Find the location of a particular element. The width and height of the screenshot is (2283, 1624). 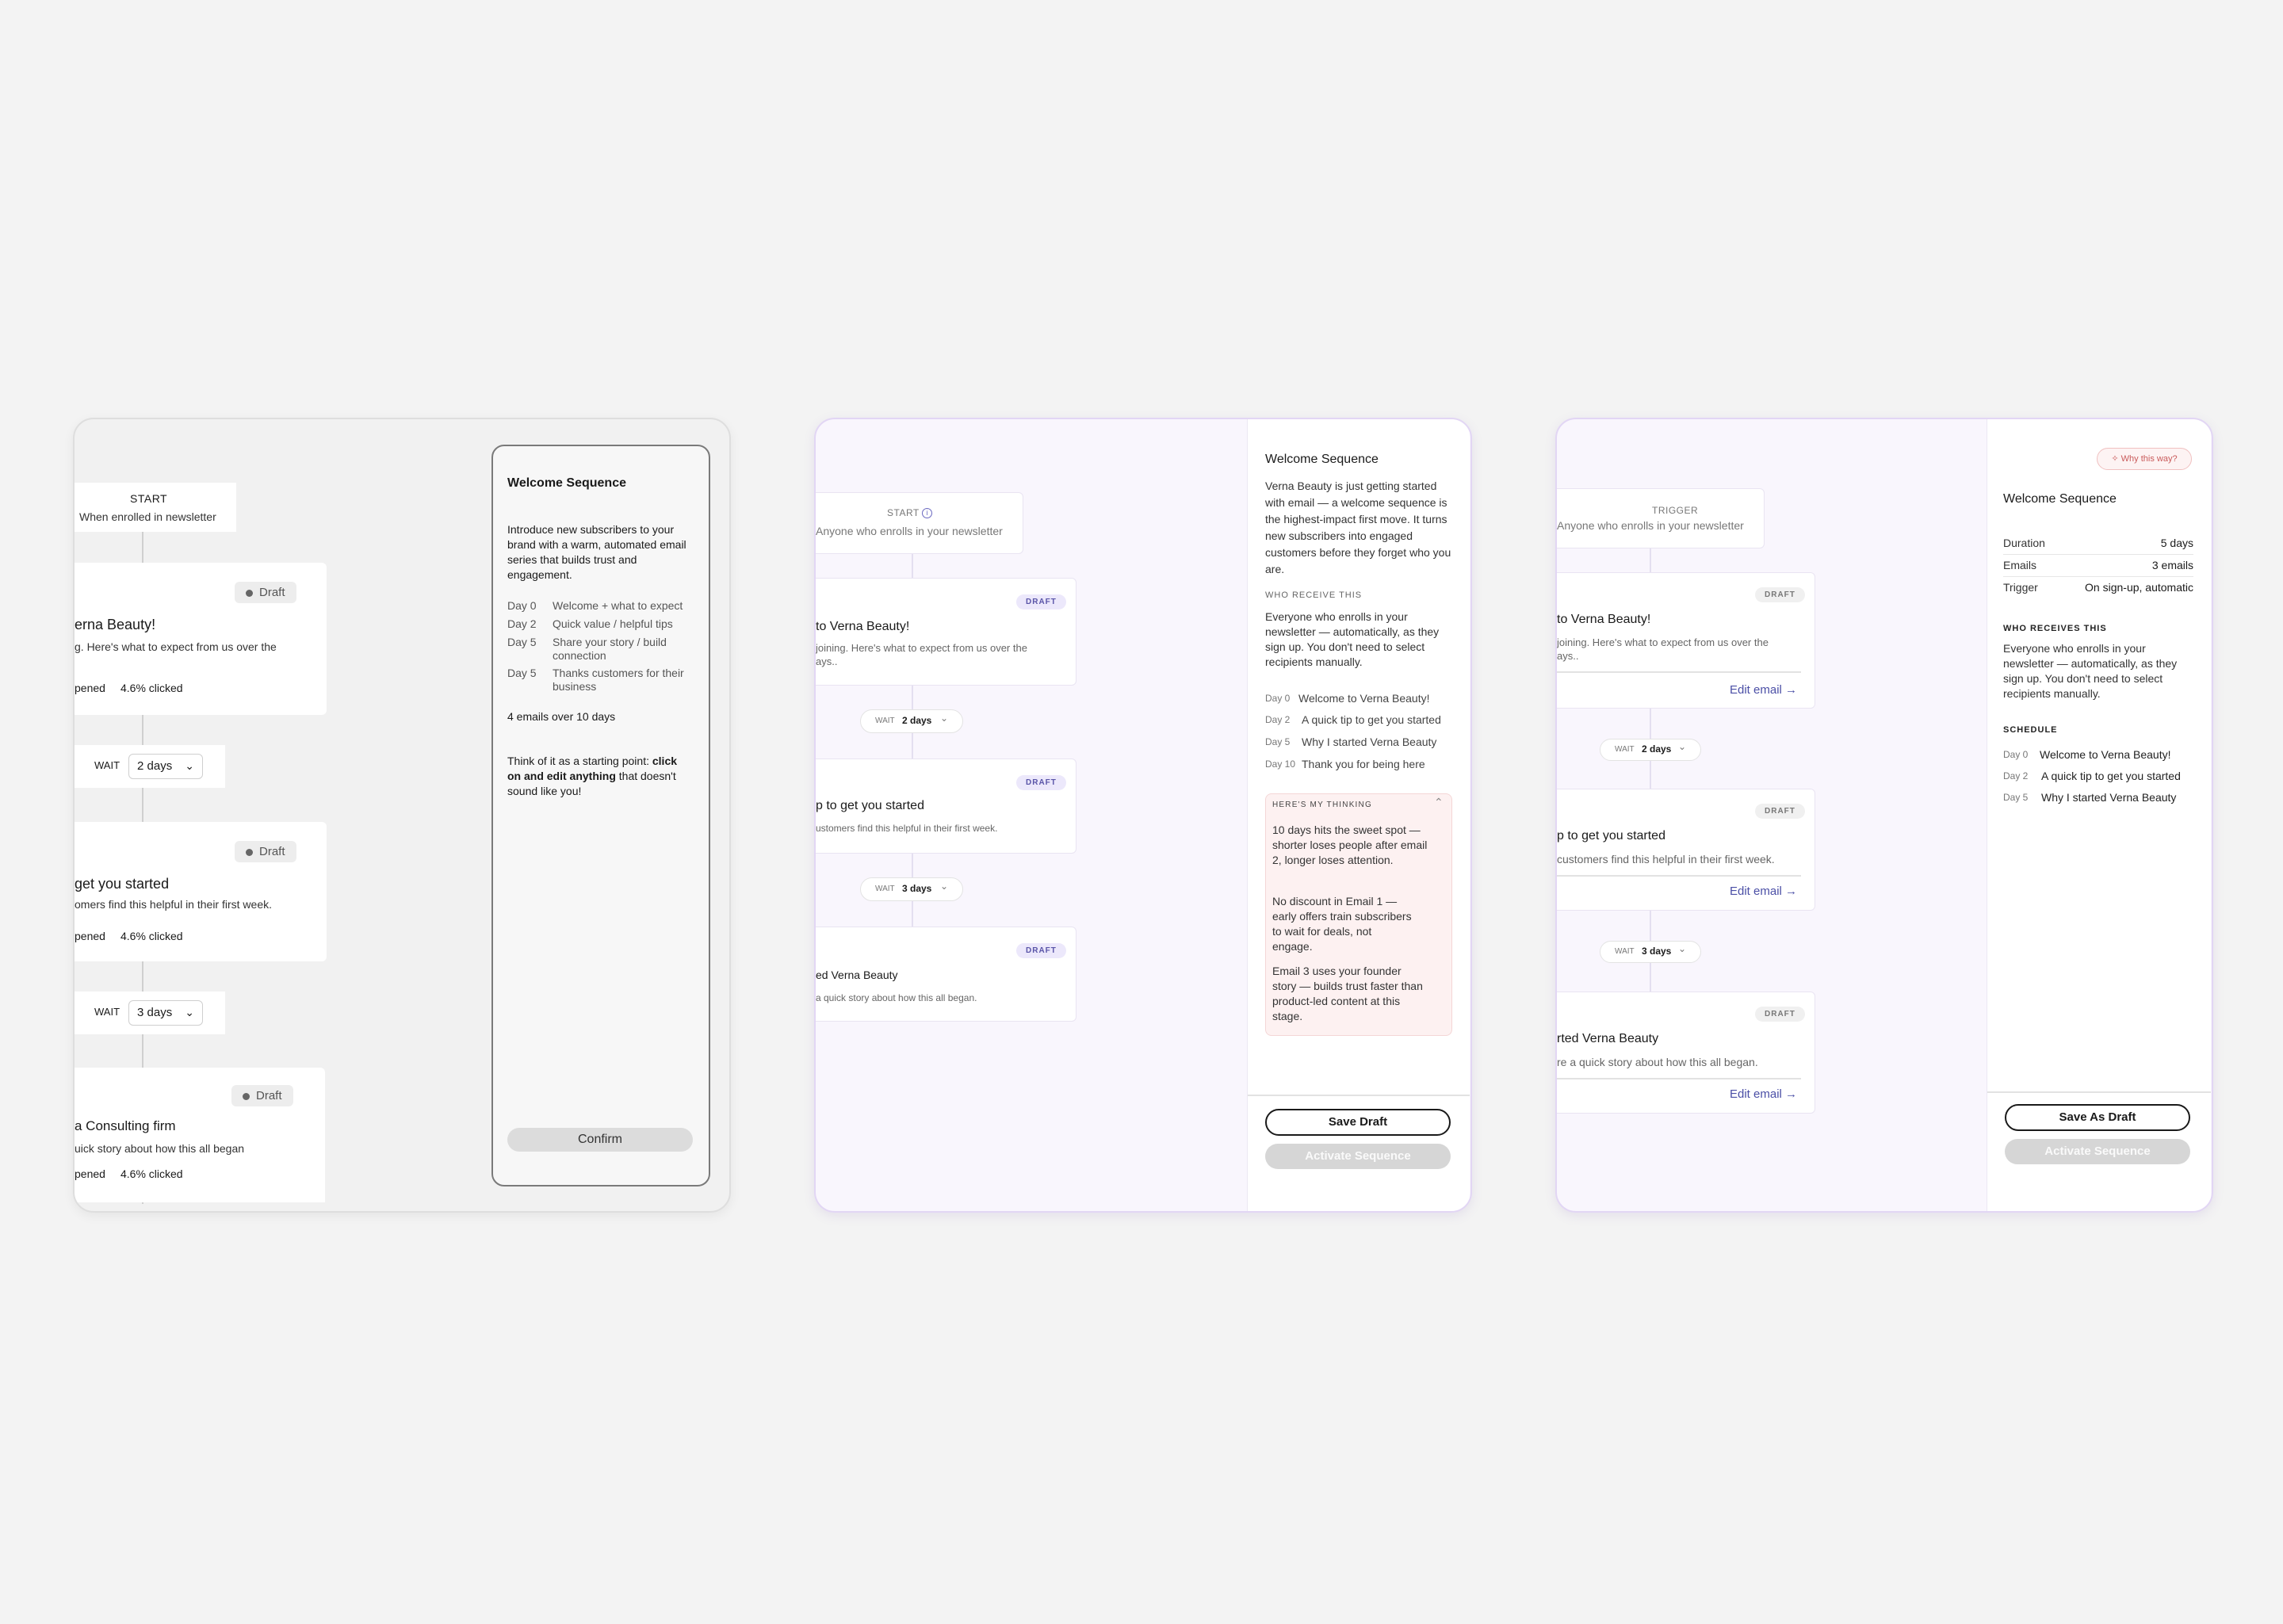

email-preview-cont: ays.. is located at coordinates (1568, 656).